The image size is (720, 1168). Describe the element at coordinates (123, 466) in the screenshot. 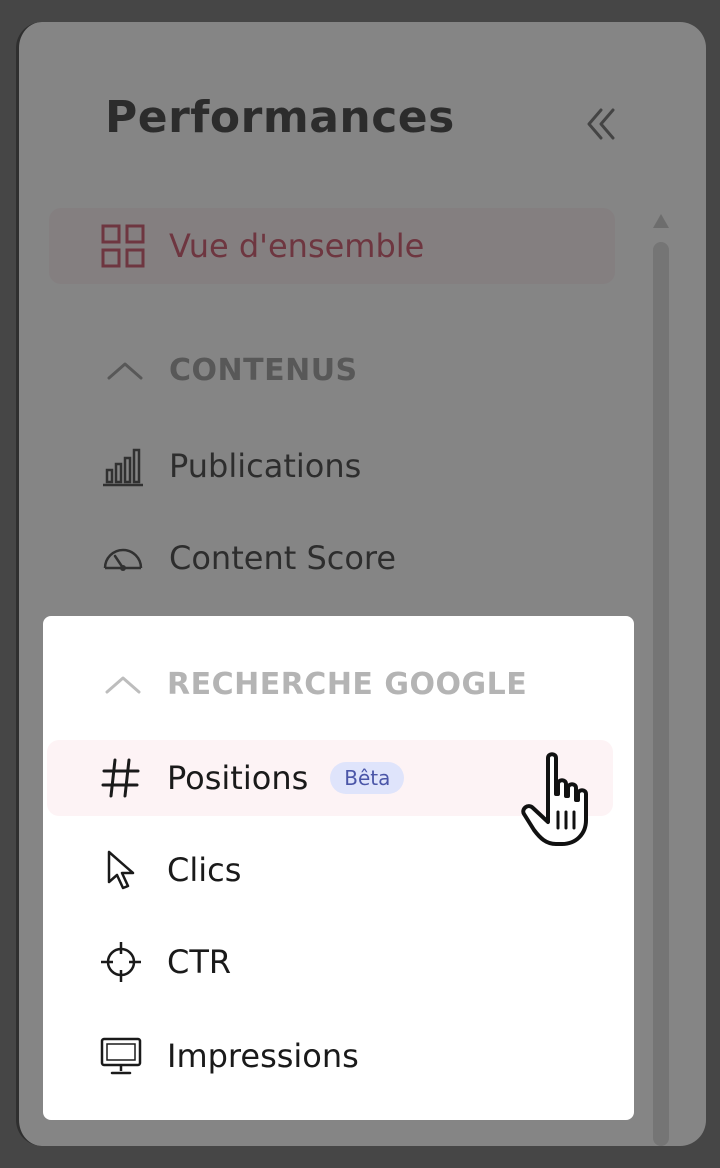

I see `bar-chart-icon` at that location.